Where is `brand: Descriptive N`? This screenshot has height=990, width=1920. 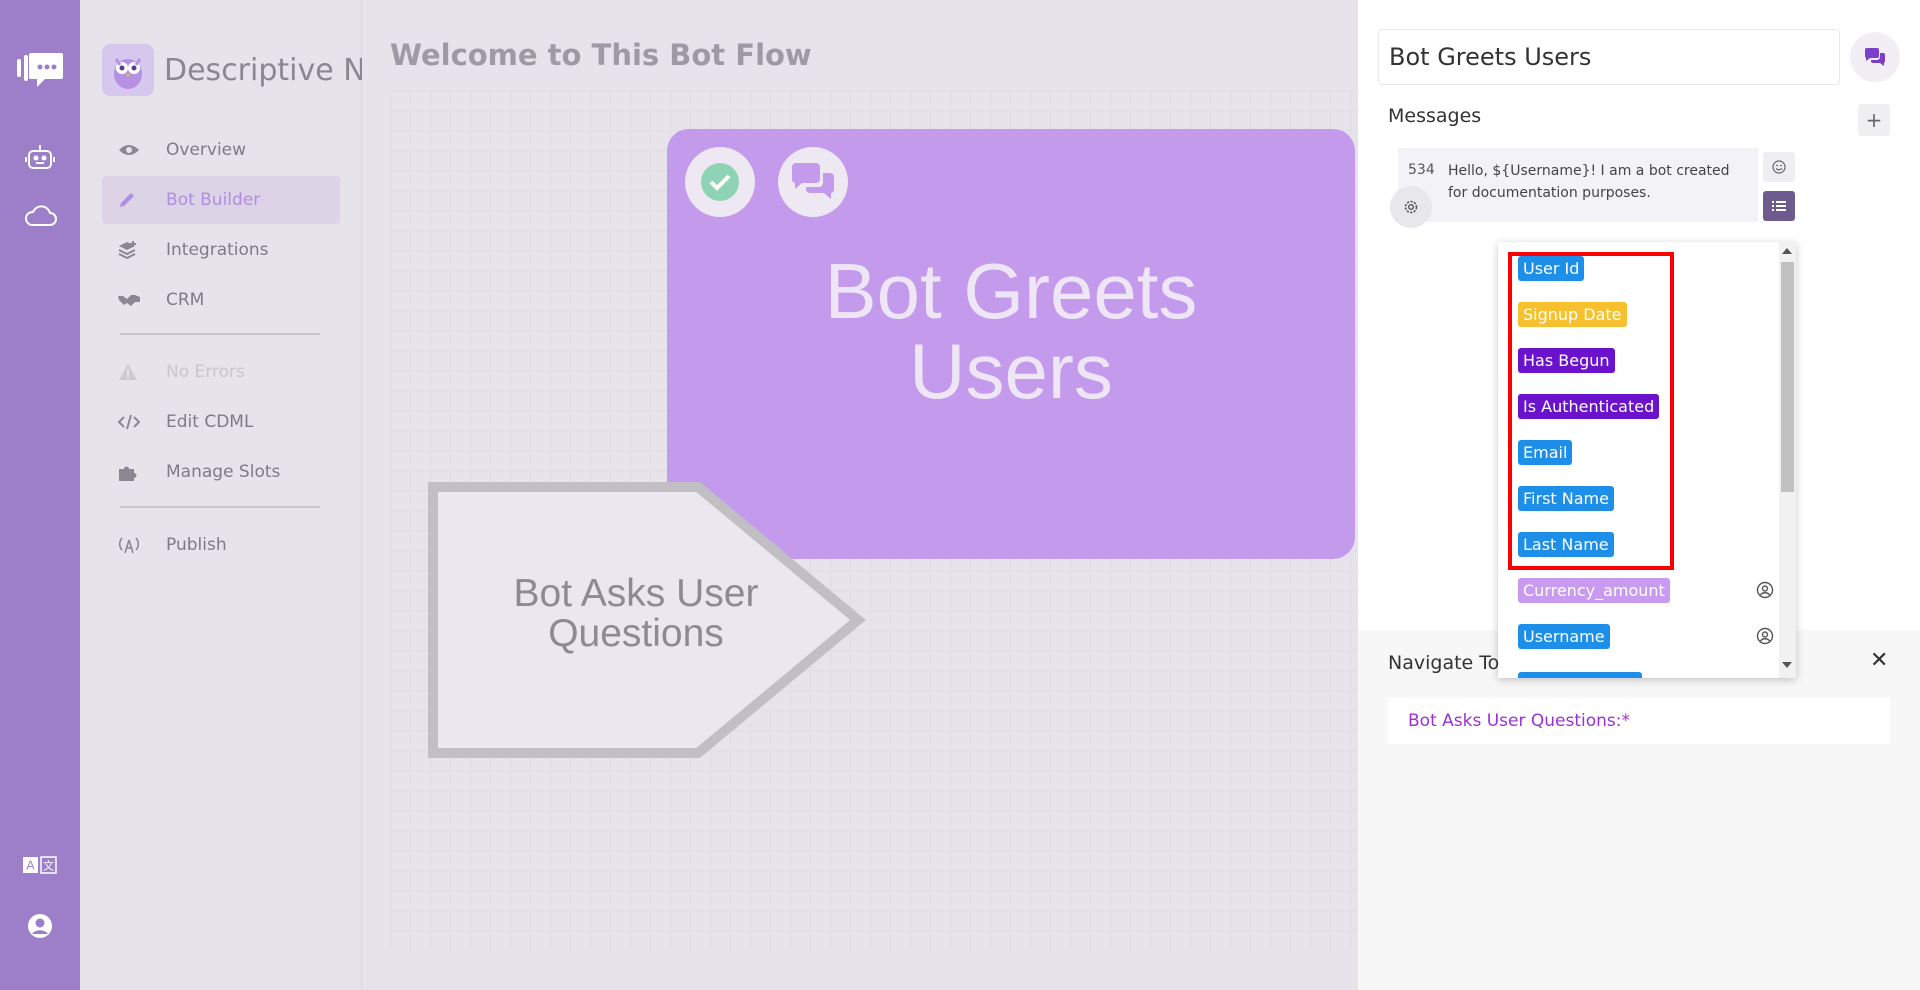 brand: Descriptive N is located at coordinates (234, 70).